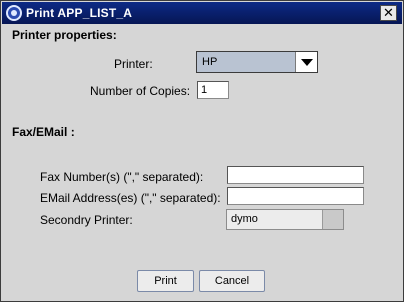  Describe the element at coordinates (285, 219) in the screenshot. I see `secondary-printer-select: dymo` at that location.